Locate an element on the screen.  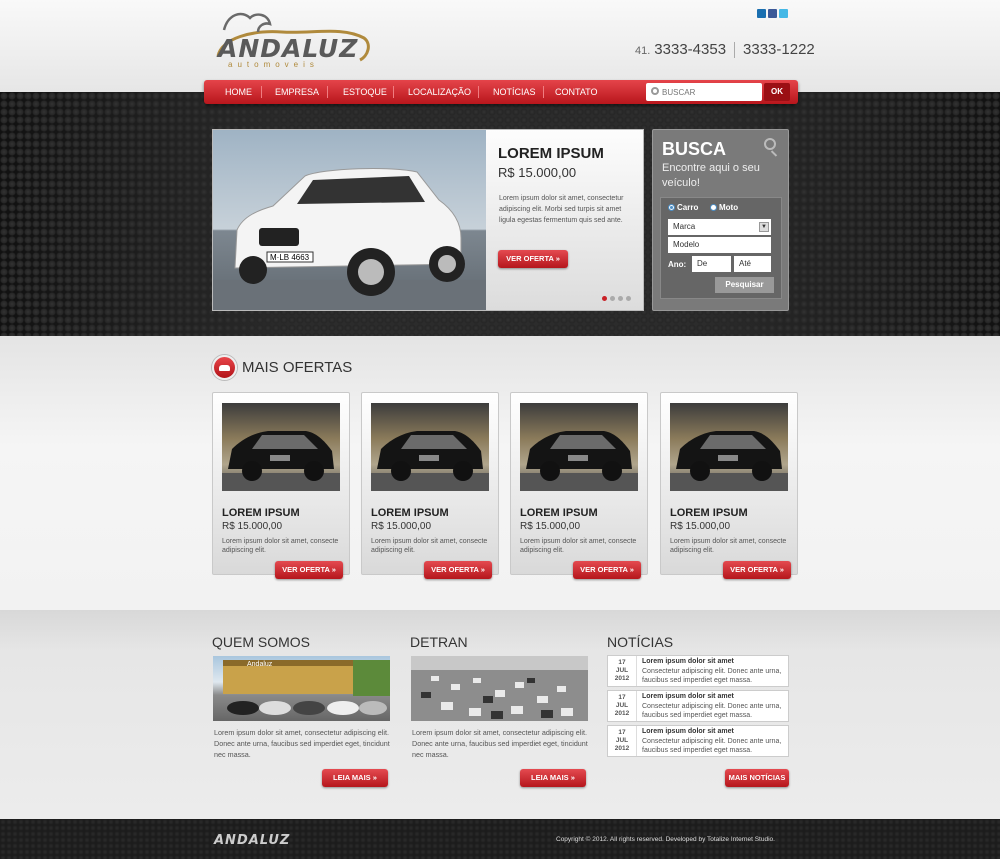
marca-select: Marca ▼ is located at coordinates (719, 227).